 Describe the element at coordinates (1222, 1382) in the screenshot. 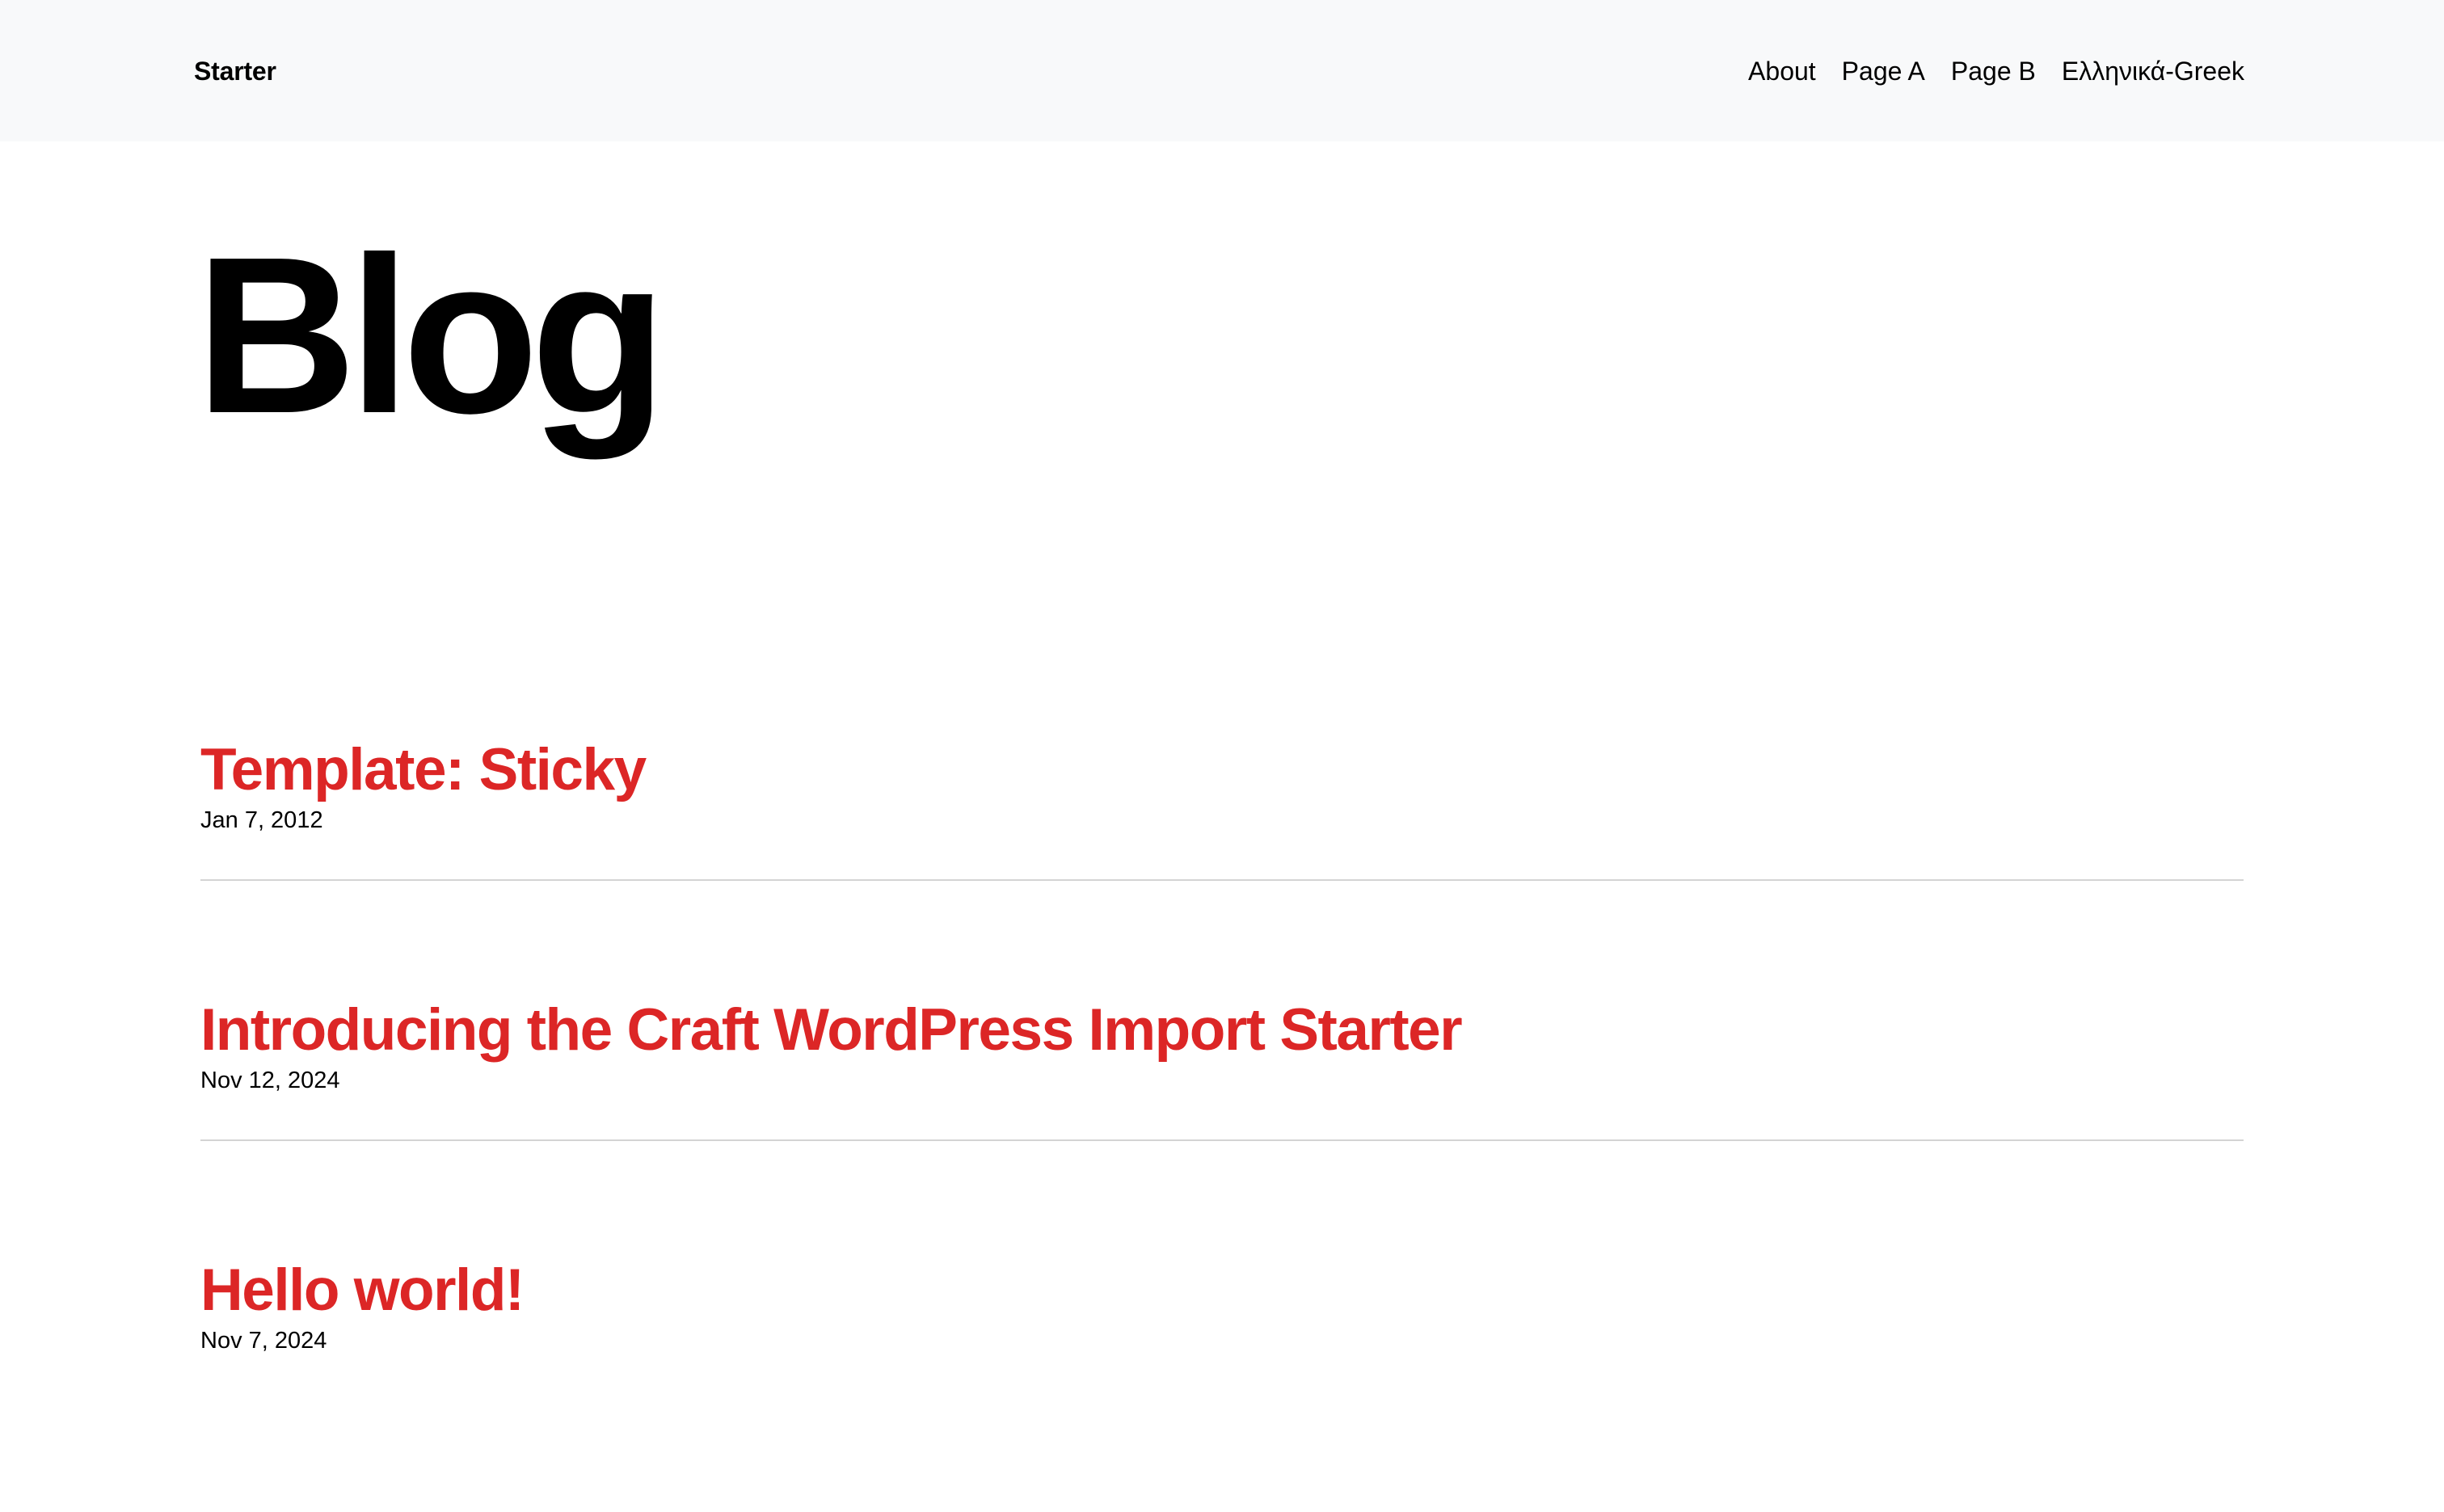

I see `post-item: Hello world! Nov 7, 2024` at that location.